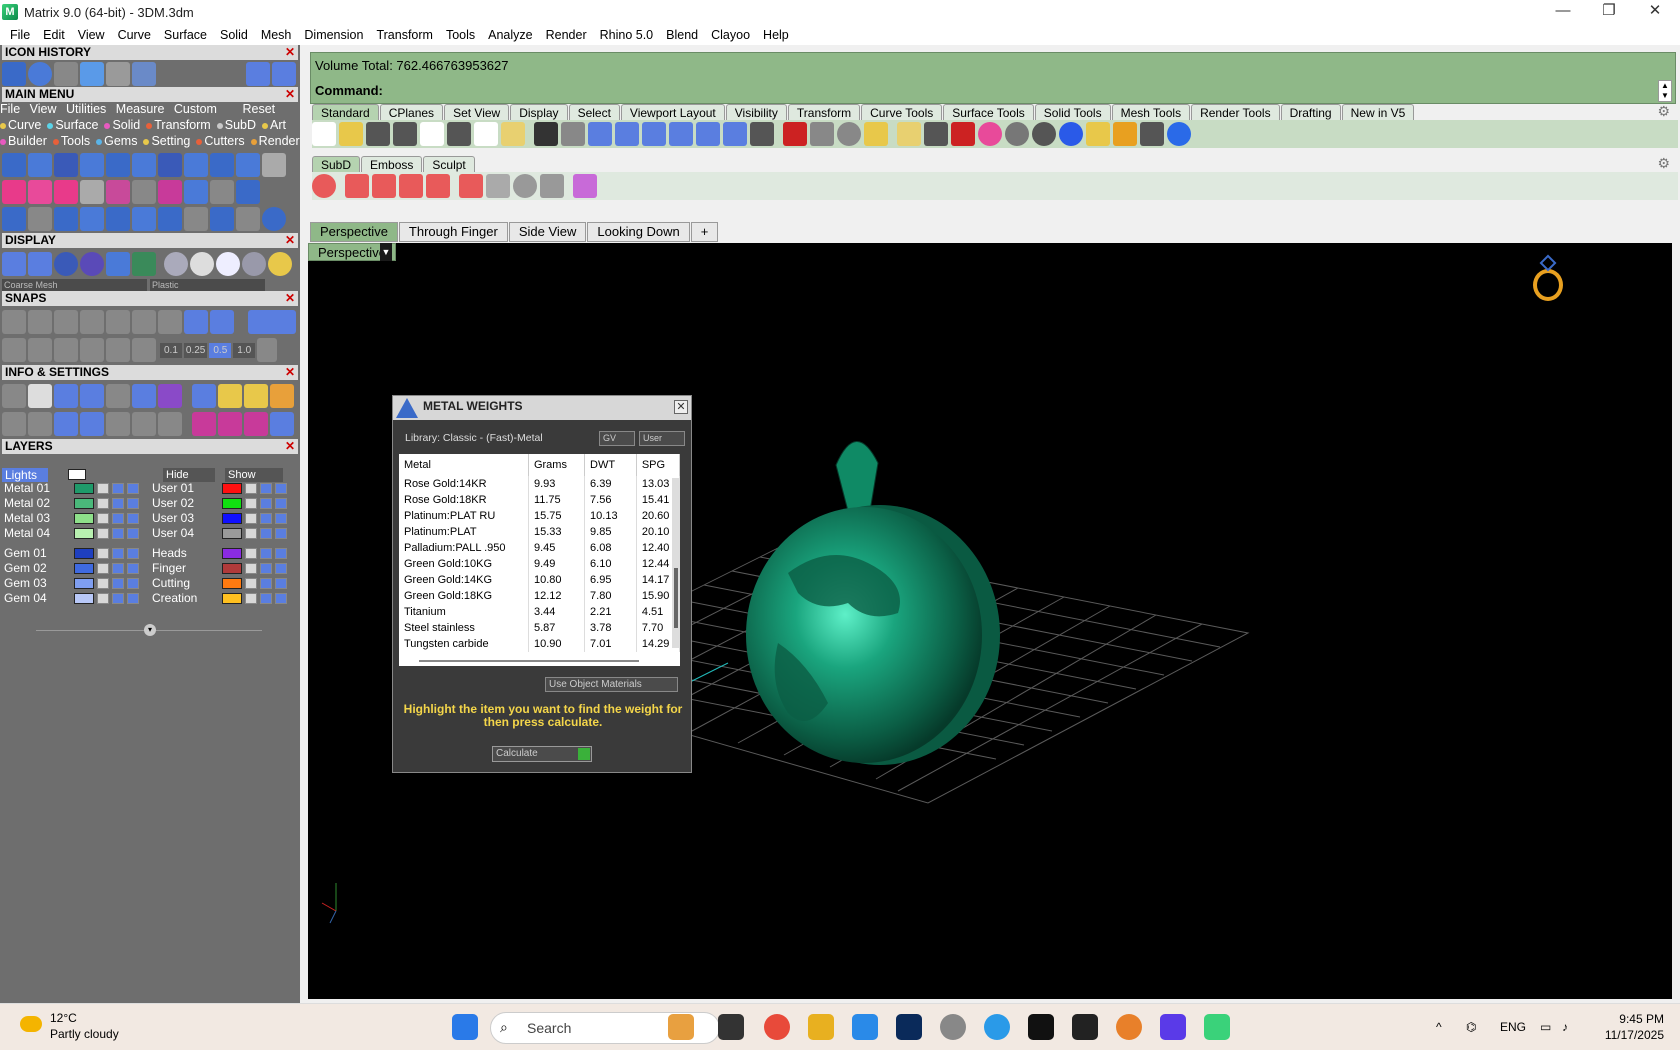  Describe the element at coordinates (74, 285) in the screenshot. I see `display-mesh-select: Coarse Mesh` at that location.